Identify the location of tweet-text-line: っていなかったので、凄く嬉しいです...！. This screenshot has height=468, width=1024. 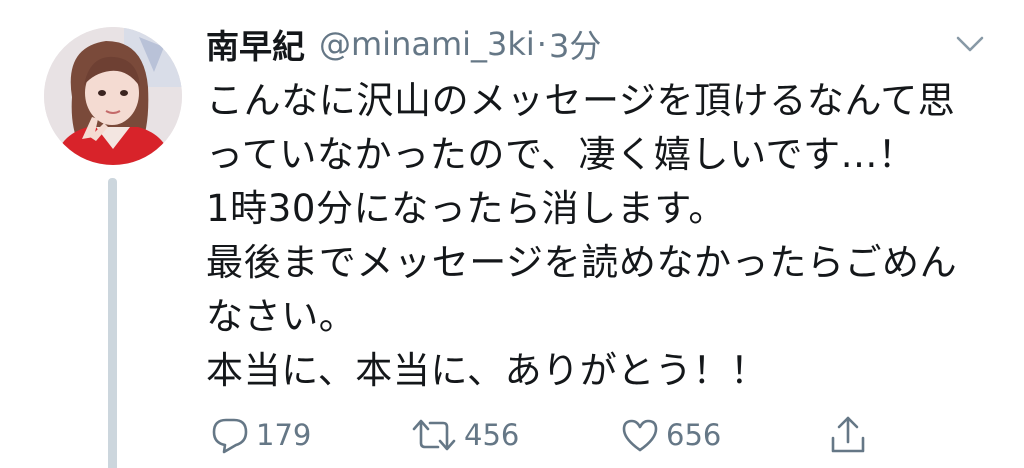
(561, 154).